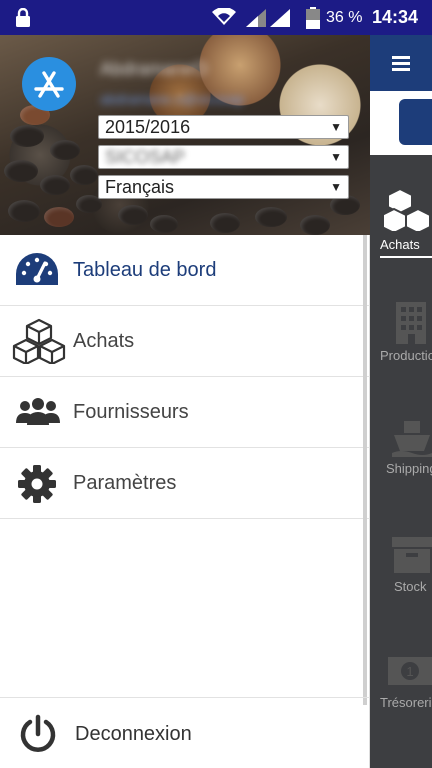 Image resolution: width=432 pixels, height=768 pixels. Describe the element at coordinates (185, 341) in the screenshot. I see `menu-item-achats: Achats` at that location.